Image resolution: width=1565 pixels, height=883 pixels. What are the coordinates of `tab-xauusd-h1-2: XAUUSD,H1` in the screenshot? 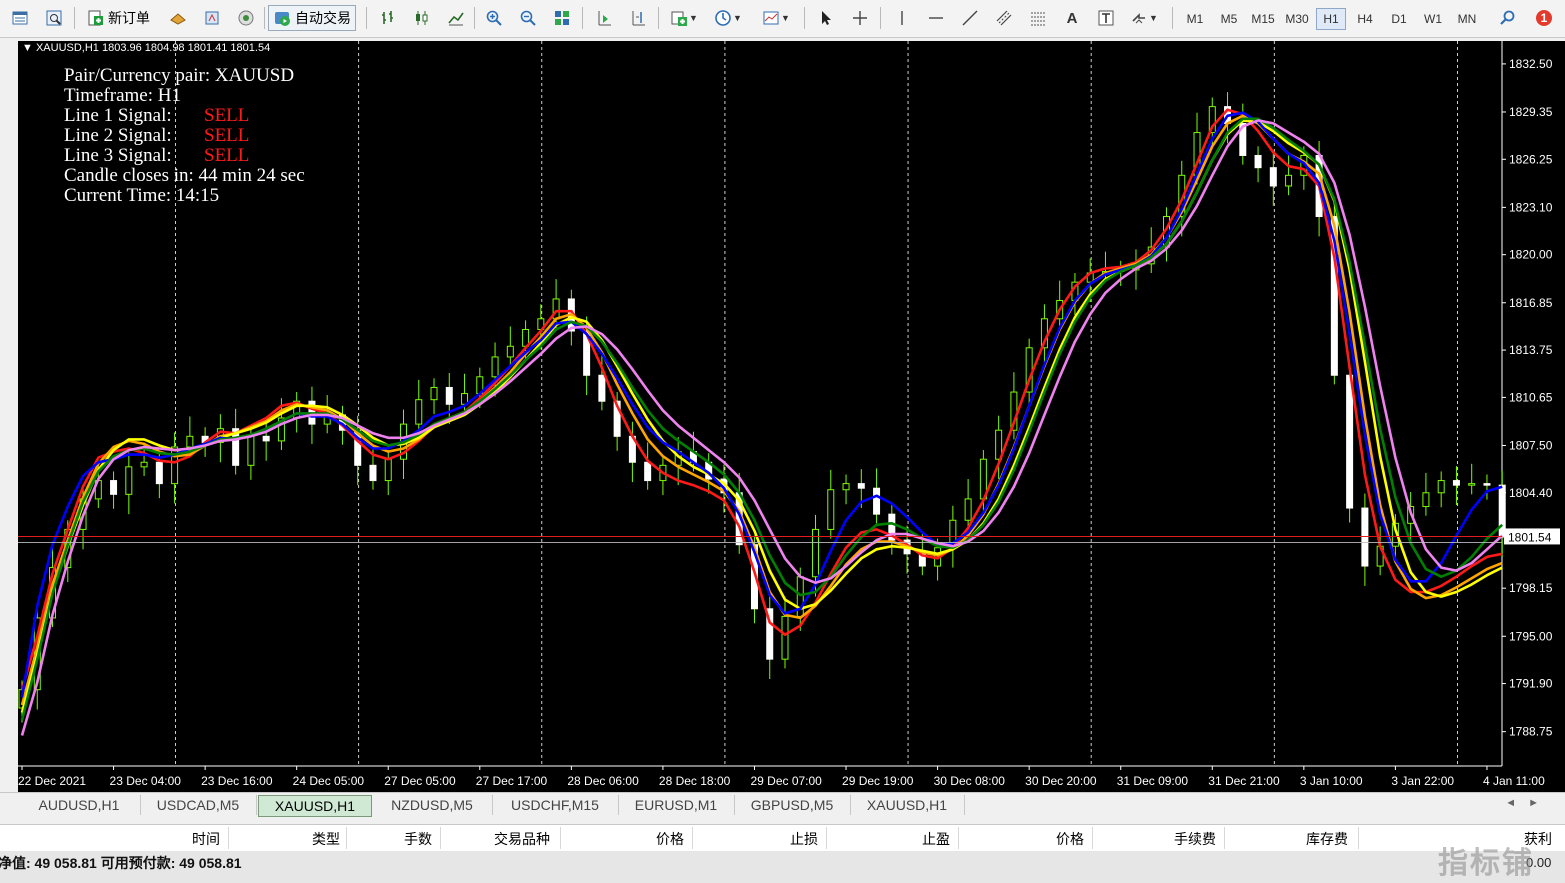 It's located at (907, 805).